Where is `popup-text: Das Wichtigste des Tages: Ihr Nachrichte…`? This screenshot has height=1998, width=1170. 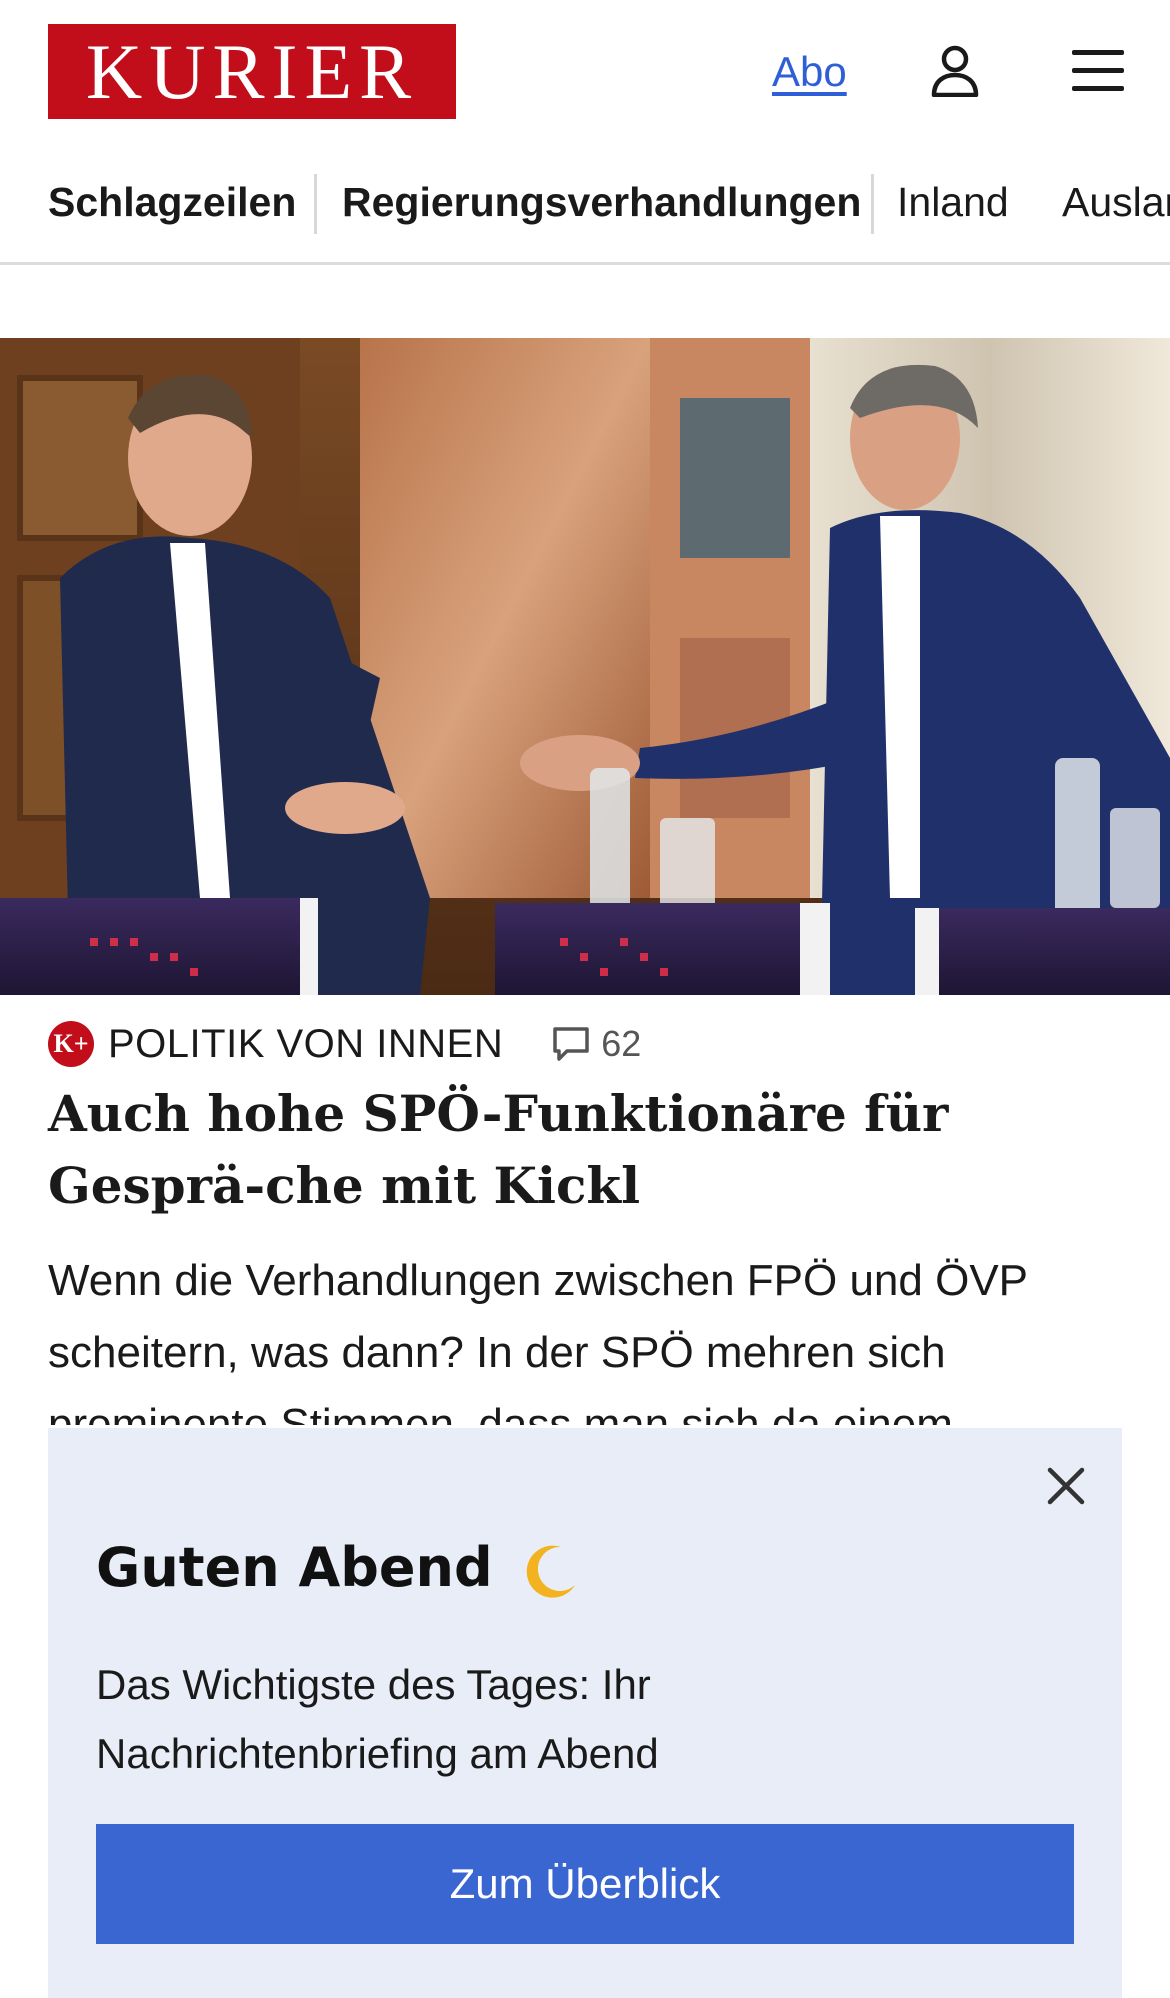 popup-text: Das Wichtigste des Tages: Ihr Nachrichte… is located at coordinates (377, 1719).